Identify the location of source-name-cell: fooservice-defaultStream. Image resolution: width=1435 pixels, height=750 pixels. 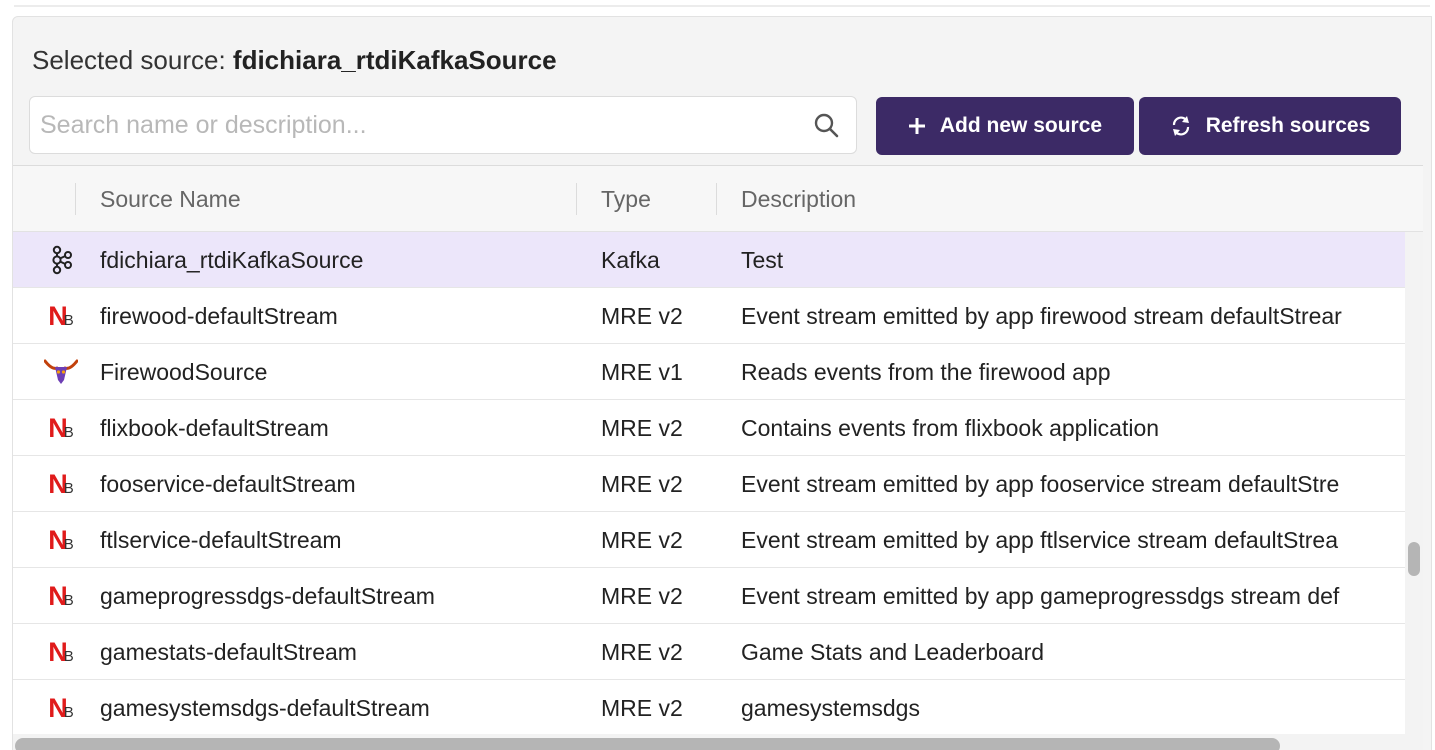
(228, 483).